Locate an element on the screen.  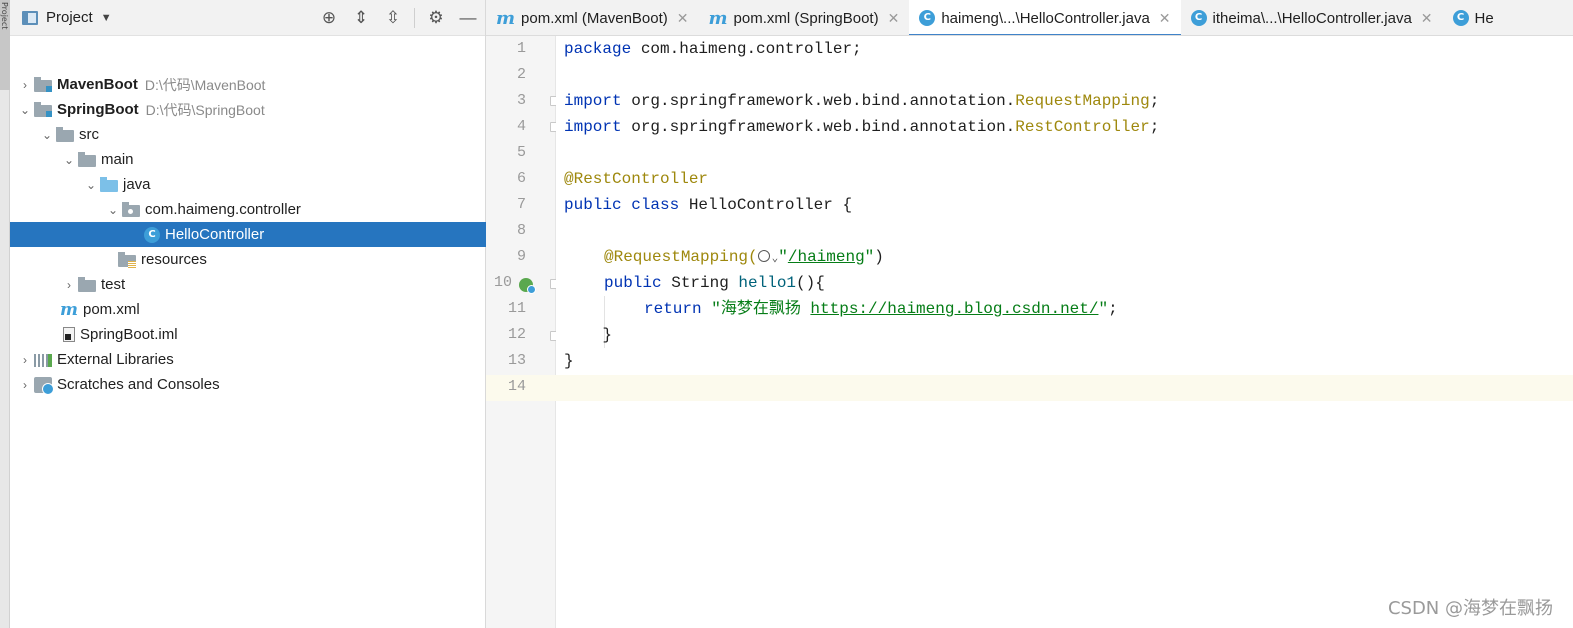
locate-icon: ⊕ is located at coordinates (329, 18).